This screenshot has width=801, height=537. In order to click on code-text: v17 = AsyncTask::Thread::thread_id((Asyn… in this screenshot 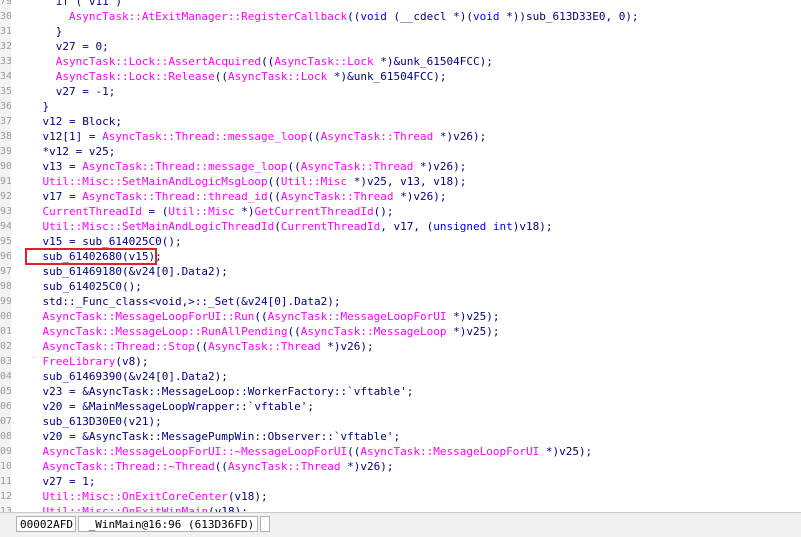, I will do `click(231, 196)`.